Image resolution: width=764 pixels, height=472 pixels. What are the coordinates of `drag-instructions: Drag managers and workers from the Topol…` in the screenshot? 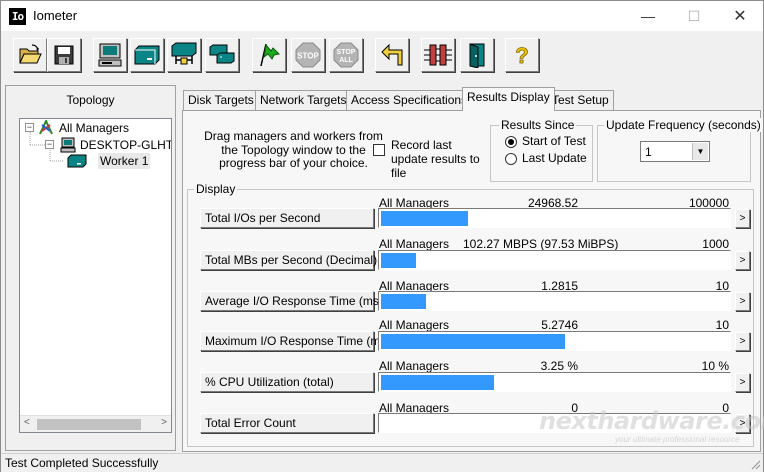 It's located at (293, 149).